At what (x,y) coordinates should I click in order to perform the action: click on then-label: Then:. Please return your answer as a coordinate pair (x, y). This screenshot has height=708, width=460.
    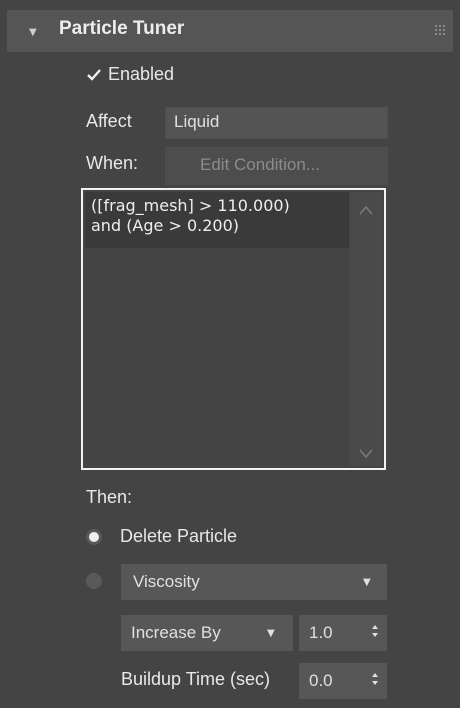
    Looking at the image, I should click on (109, 497).